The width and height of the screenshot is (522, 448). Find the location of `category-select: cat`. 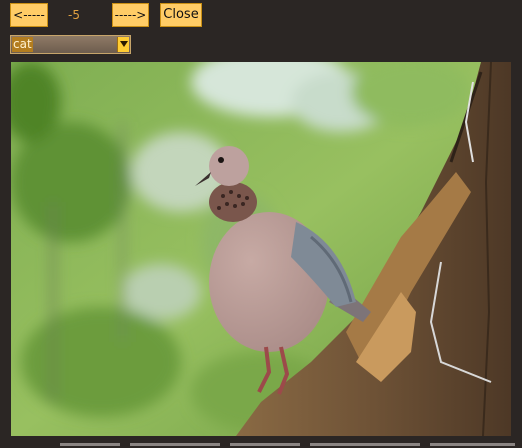

category-select: cat is located at coordinates (70, 44).